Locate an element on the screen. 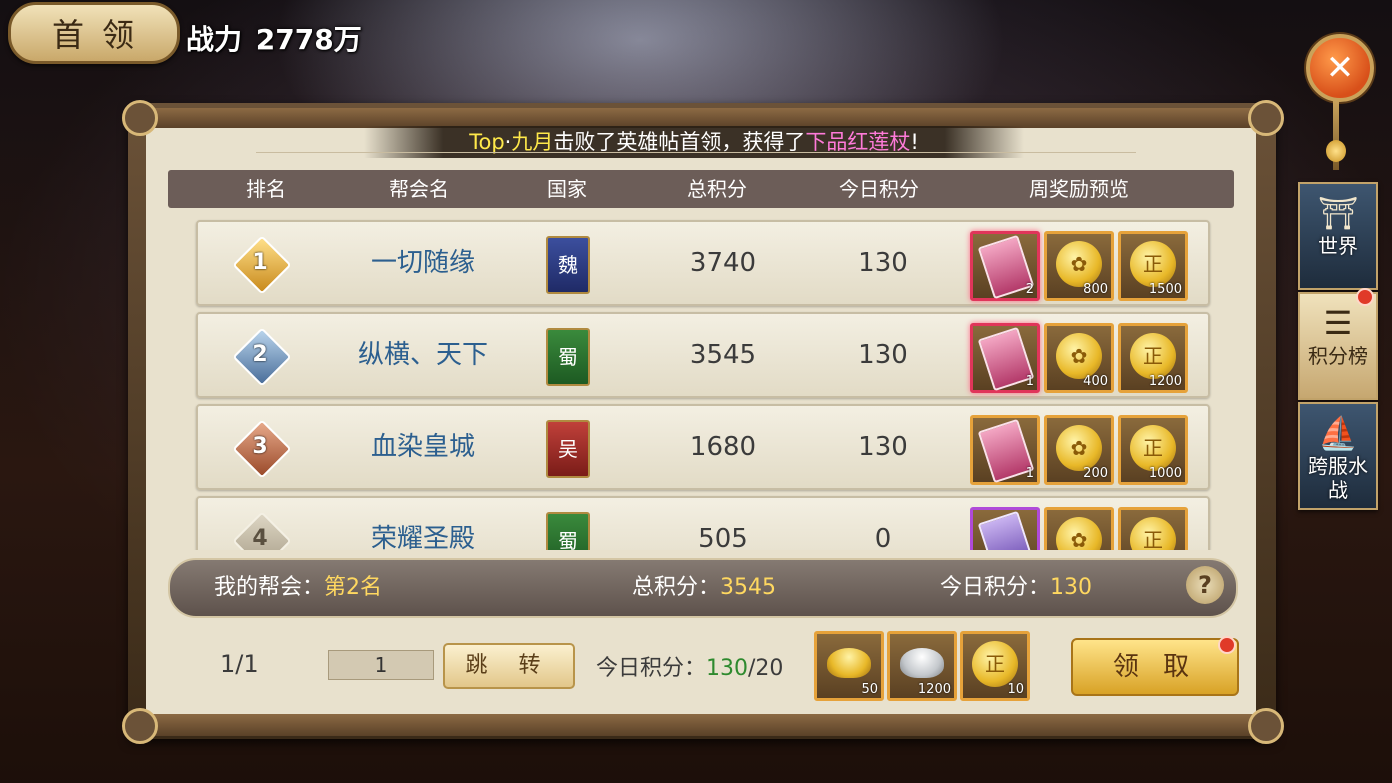 Image resolution: width=1392 pixels, height=783 pixels. page-number-input: 1 is located at coordinates (381, 665).